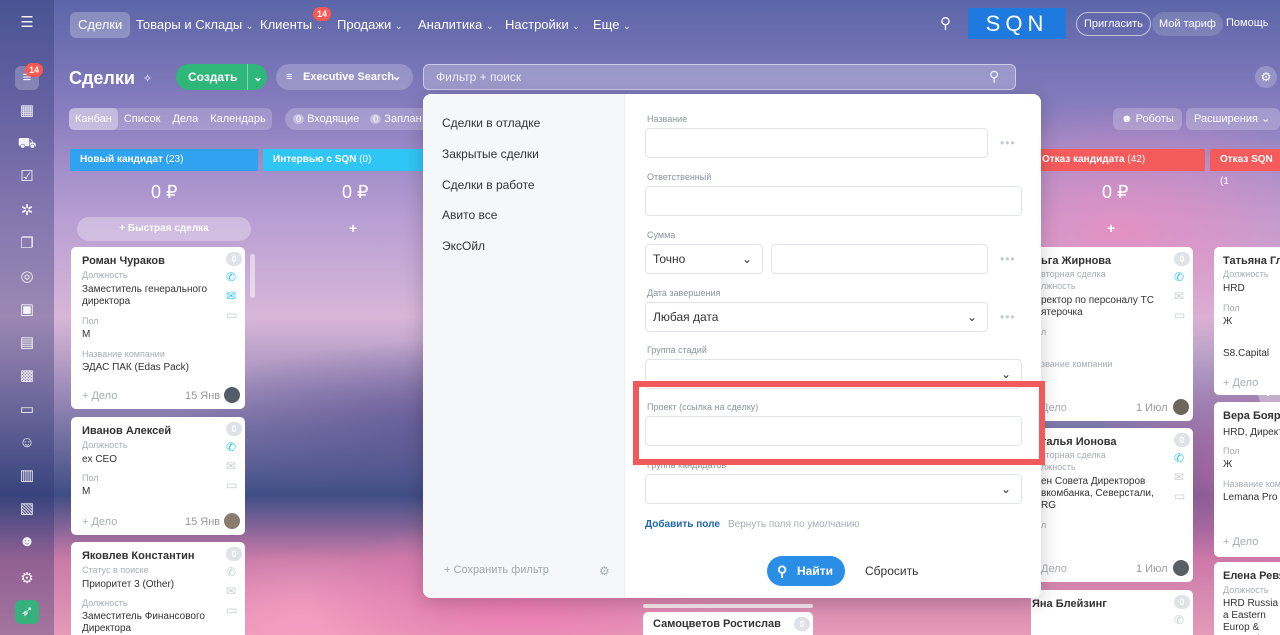  What do you see at coordinates (1147, 119) in the screenshot?
I see `robots-button: ☻ Роботы` at bounding box center [1147, 119].